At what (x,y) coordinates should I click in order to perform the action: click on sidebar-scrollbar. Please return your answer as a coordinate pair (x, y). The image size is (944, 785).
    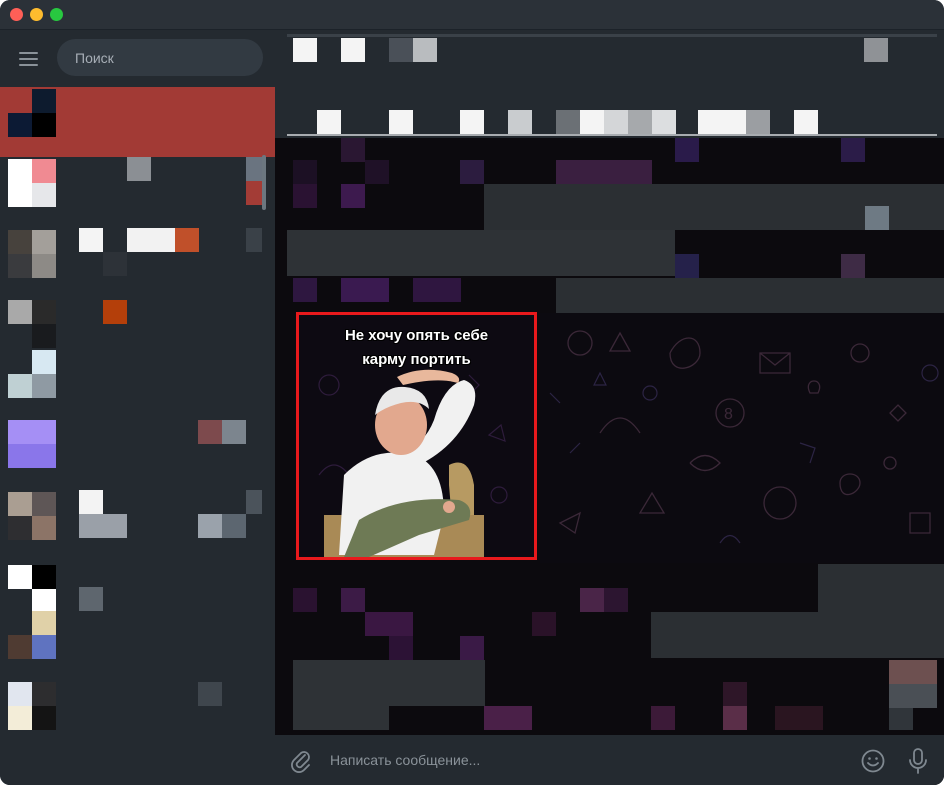
    Looking at the image, I should click on (264, 182).